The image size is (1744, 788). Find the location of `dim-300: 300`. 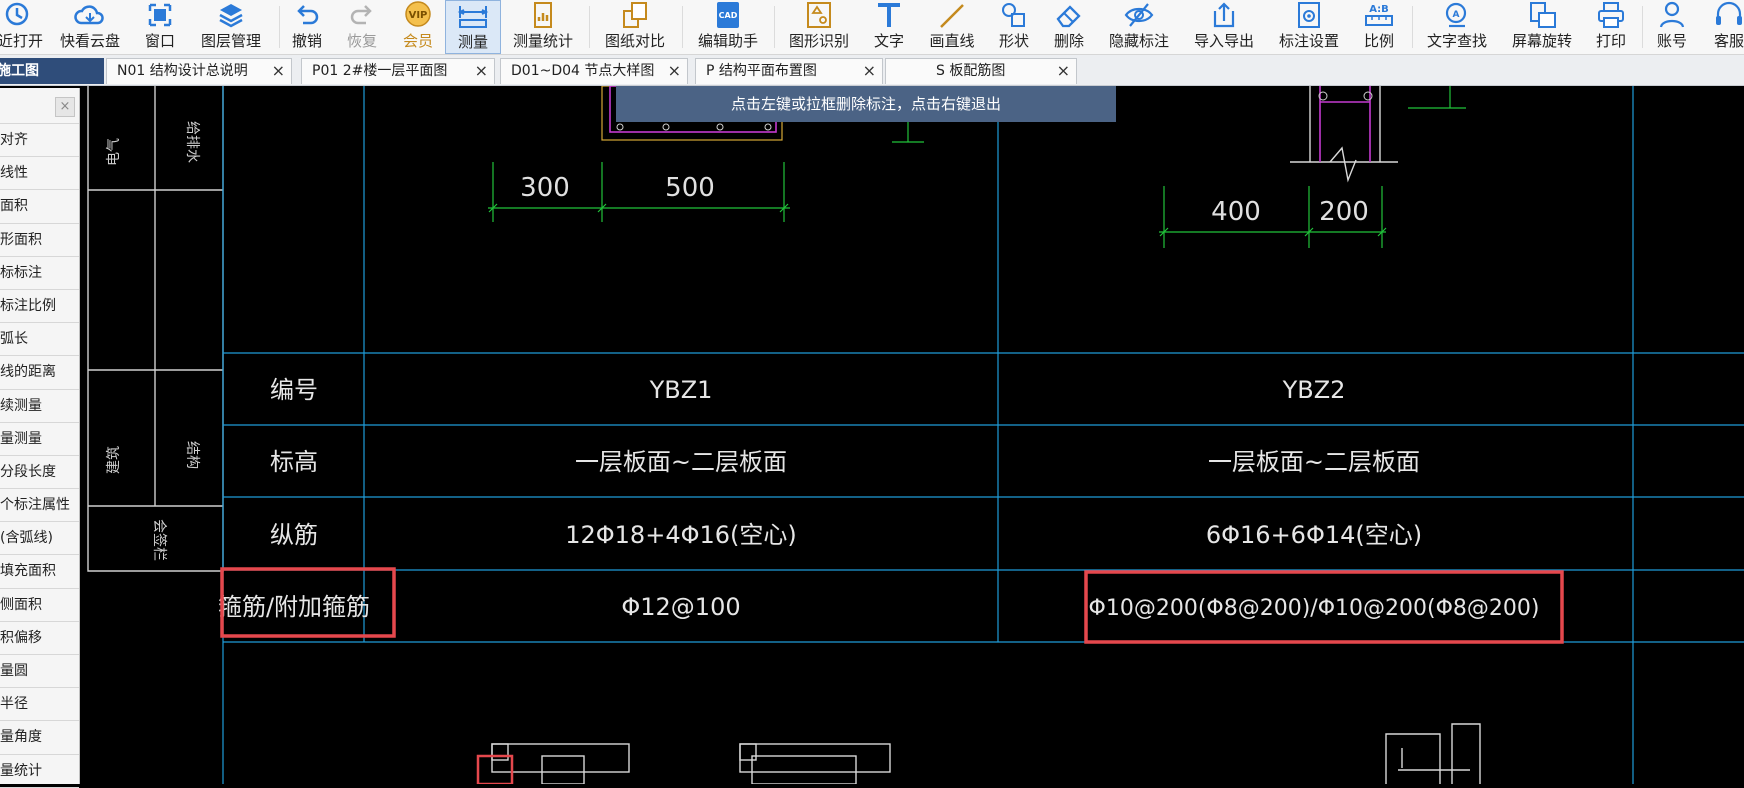

dim-300: 300 is located at coordinates (545, 188).